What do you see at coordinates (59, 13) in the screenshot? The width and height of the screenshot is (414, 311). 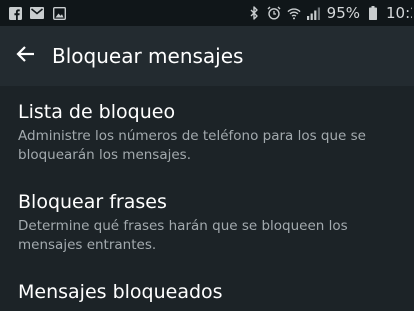 I see `image-icon` at bounding box center [59, 13].